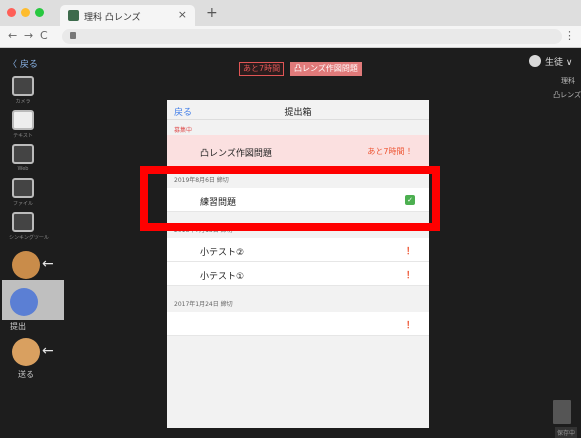 The image size is (581, 438). Describe the element at coordinates (18, 326) in the screenshot. I see `submit-label: 提出` at that location.